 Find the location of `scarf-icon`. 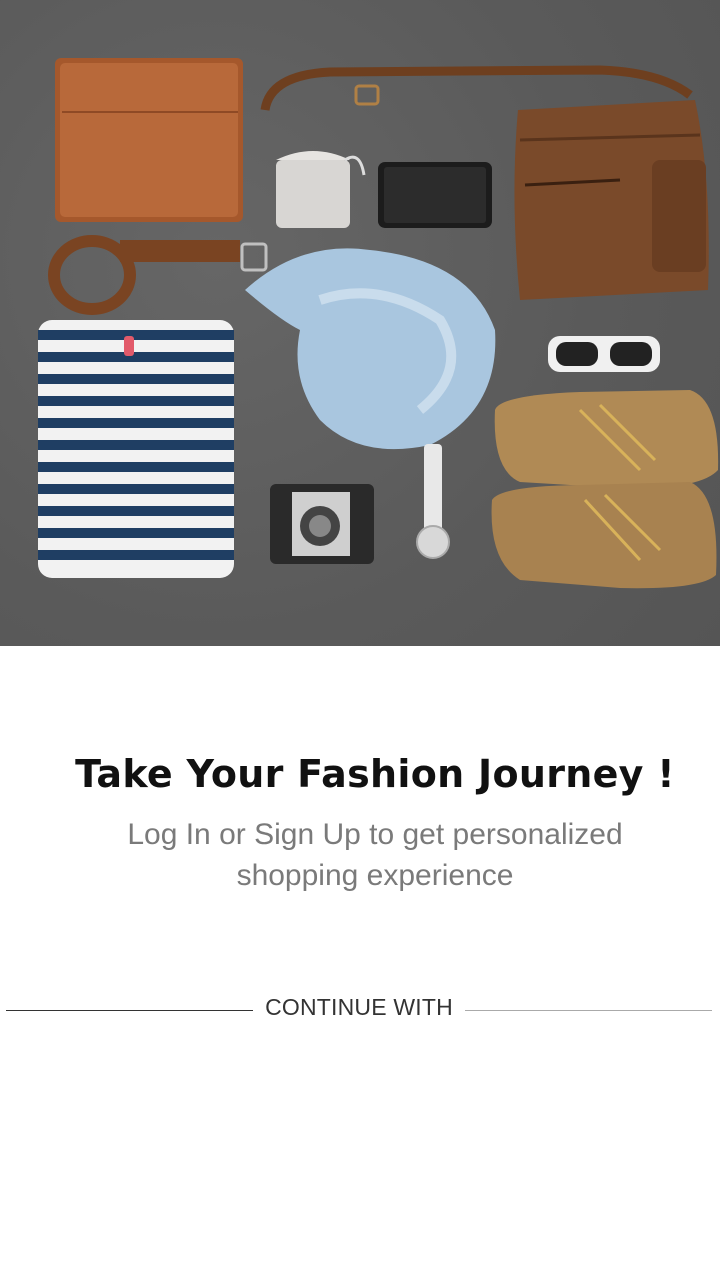

scarf-icon is located at coordinates (370, 349).